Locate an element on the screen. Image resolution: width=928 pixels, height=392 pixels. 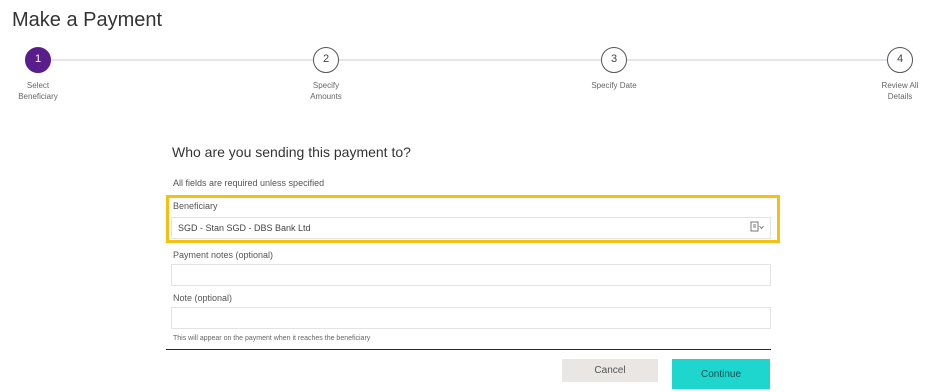
step-label: Review All Details is located at coordinates (900, 91).